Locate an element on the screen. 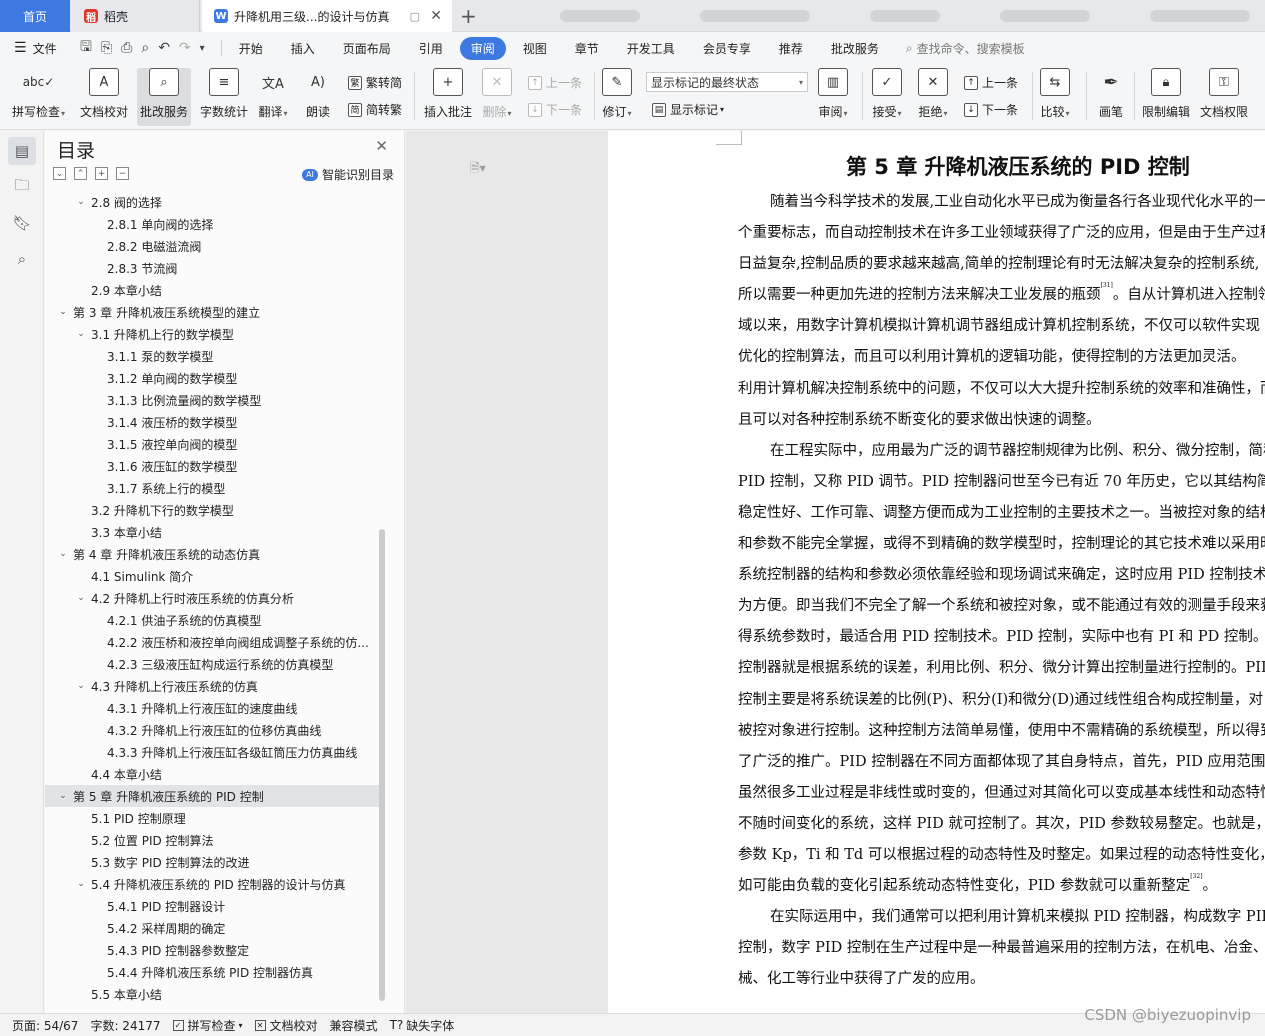  menu-start: 开始 is located at coordinates (251, 48).